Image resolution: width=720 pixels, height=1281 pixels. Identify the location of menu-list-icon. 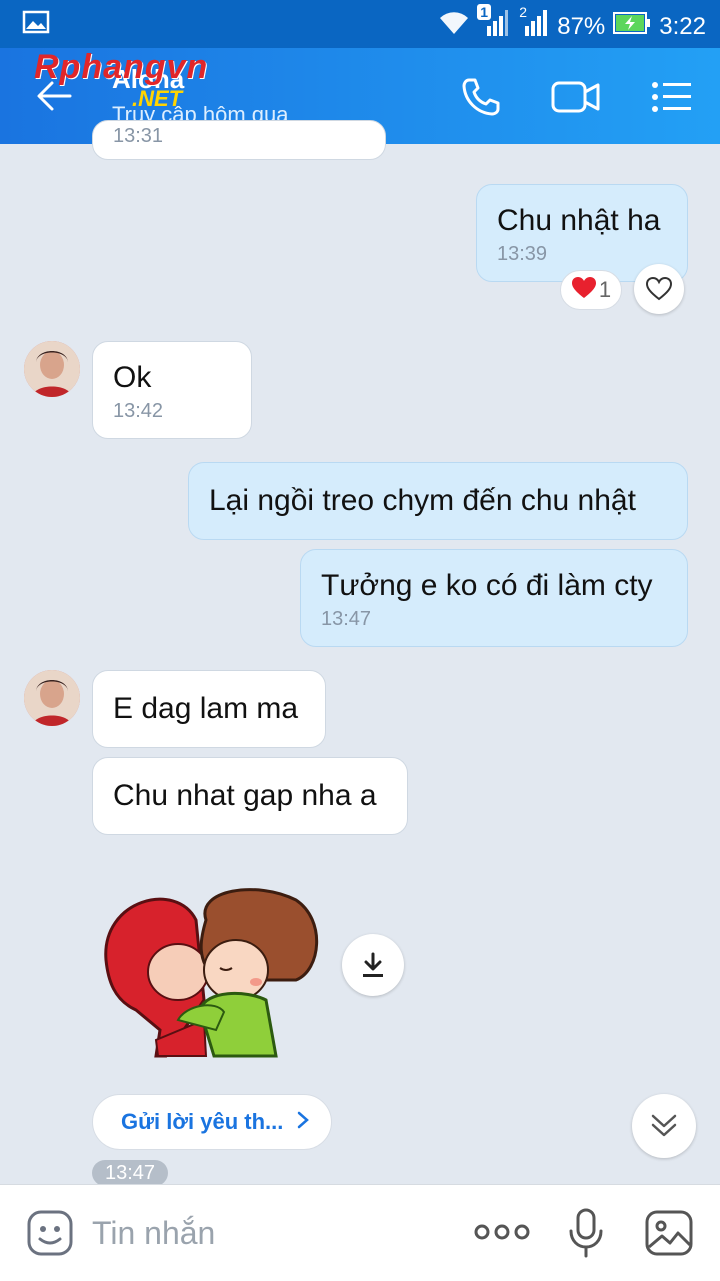
(671, 99).